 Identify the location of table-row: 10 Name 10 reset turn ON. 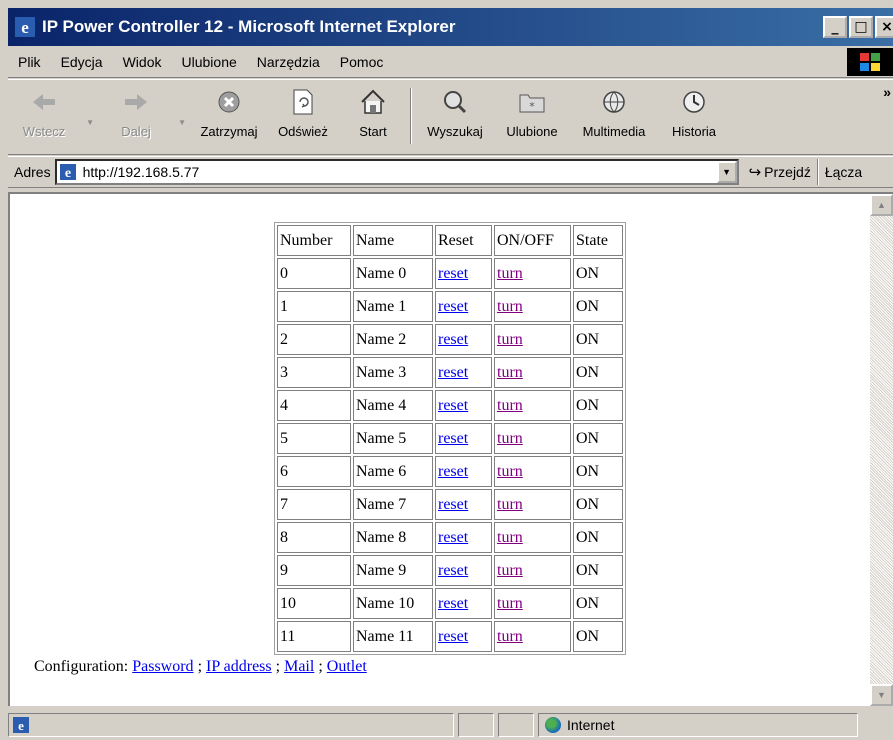
(450, 603).